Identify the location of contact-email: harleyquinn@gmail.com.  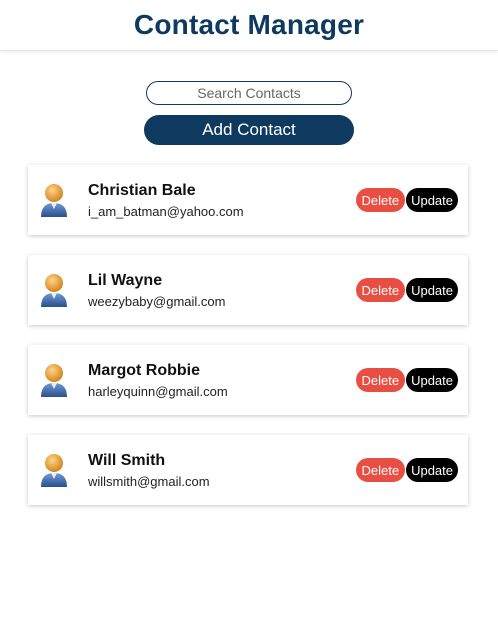
(158, 391).